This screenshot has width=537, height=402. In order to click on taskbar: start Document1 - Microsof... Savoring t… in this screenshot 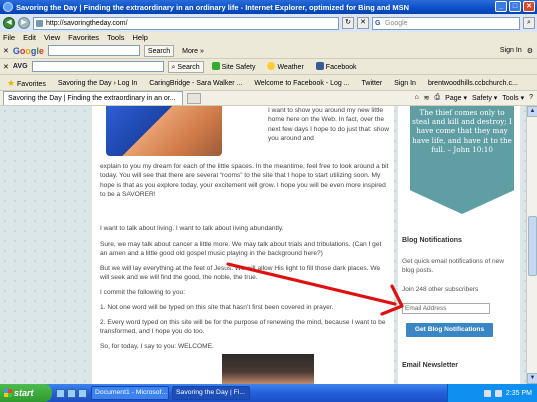, I will do `click(268, 393)`.